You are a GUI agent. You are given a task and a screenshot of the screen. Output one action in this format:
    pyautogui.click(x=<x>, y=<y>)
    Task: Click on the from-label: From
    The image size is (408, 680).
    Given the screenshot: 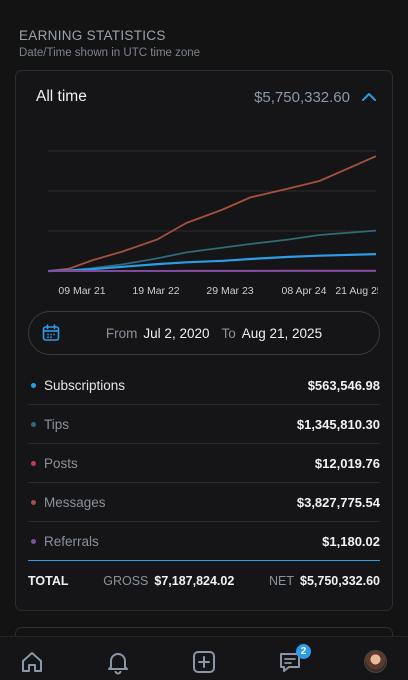 What is the action you would take?
    pyautogui.click(x=121, y=333)
    